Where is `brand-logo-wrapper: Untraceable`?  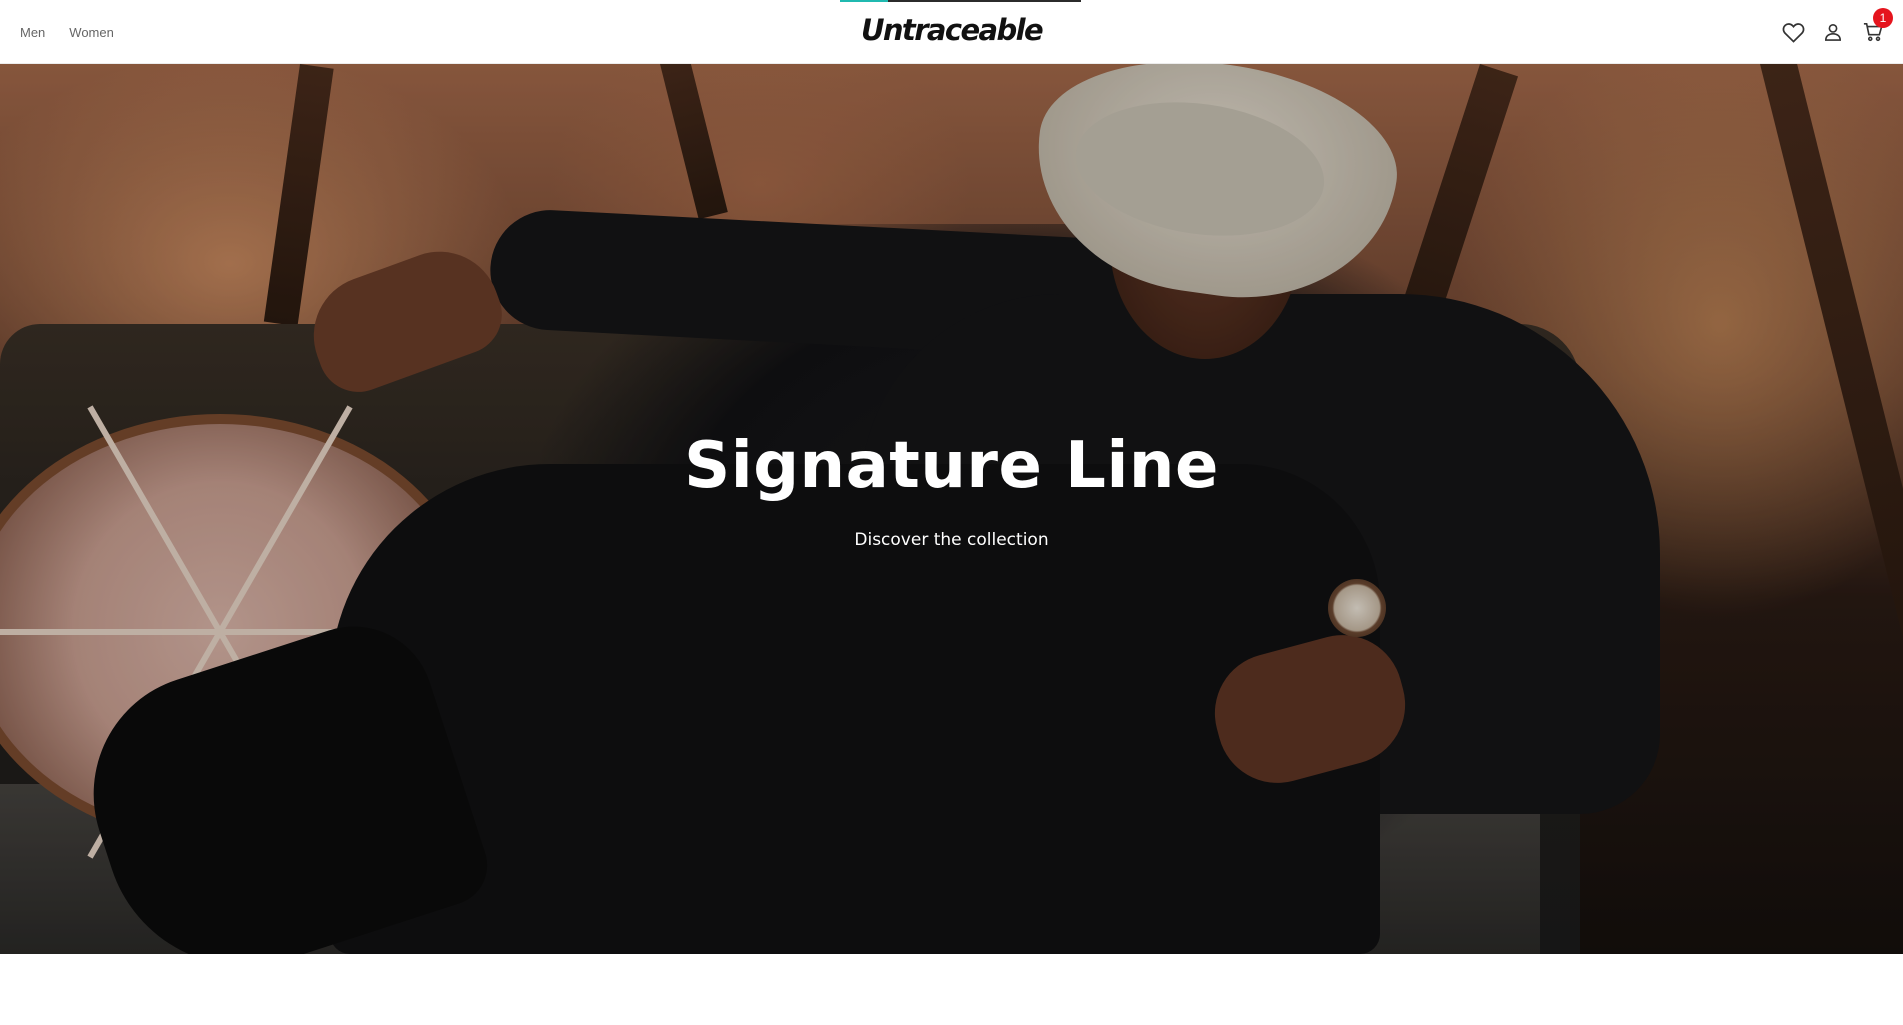 brand-logo-wrapper: Untraceable is located at coordinates (951, 30).